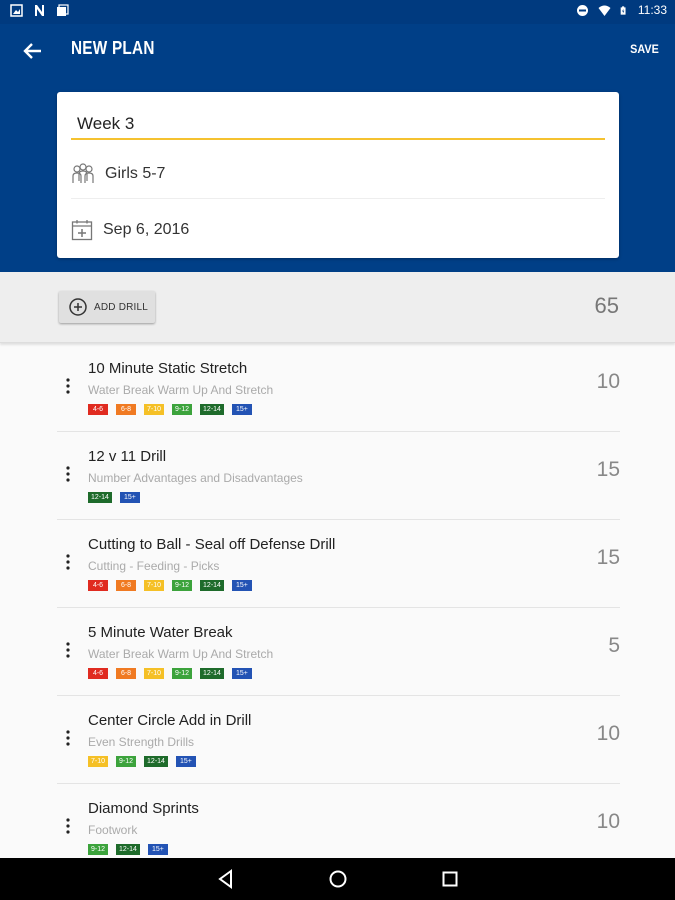 The width and height of the screenshot is (675, 900). Describe the element at coordinates (141, 742) in the screenshot. I see `drill-category: Even Strength Drills` at that location.